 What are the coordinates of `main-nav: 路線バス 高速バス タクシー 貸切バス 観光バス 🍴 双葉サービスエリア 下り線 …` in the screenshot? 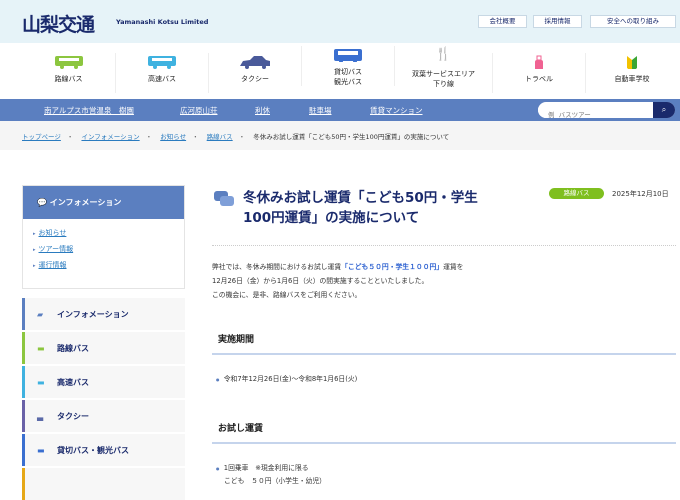 It's located at (340, 71).